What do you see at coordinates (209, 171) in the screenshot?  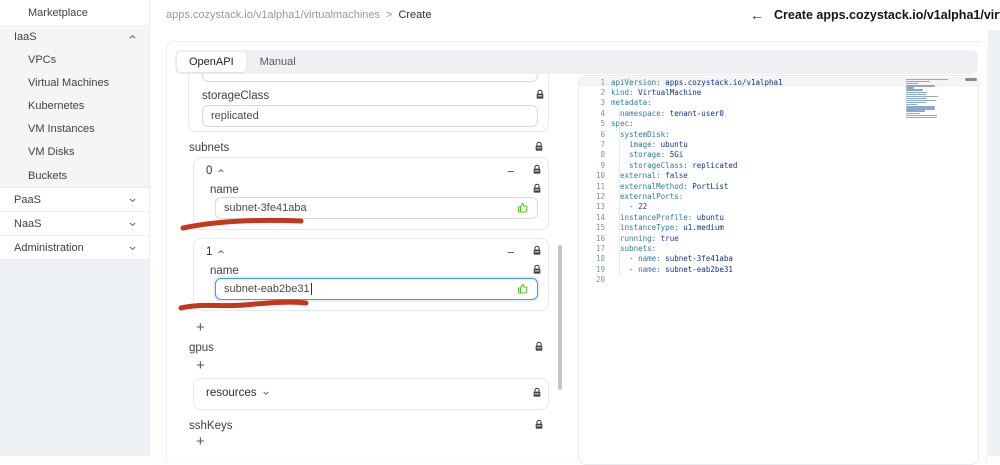 I see `subnet-item-index: 0` at bounding box center [209, 171].